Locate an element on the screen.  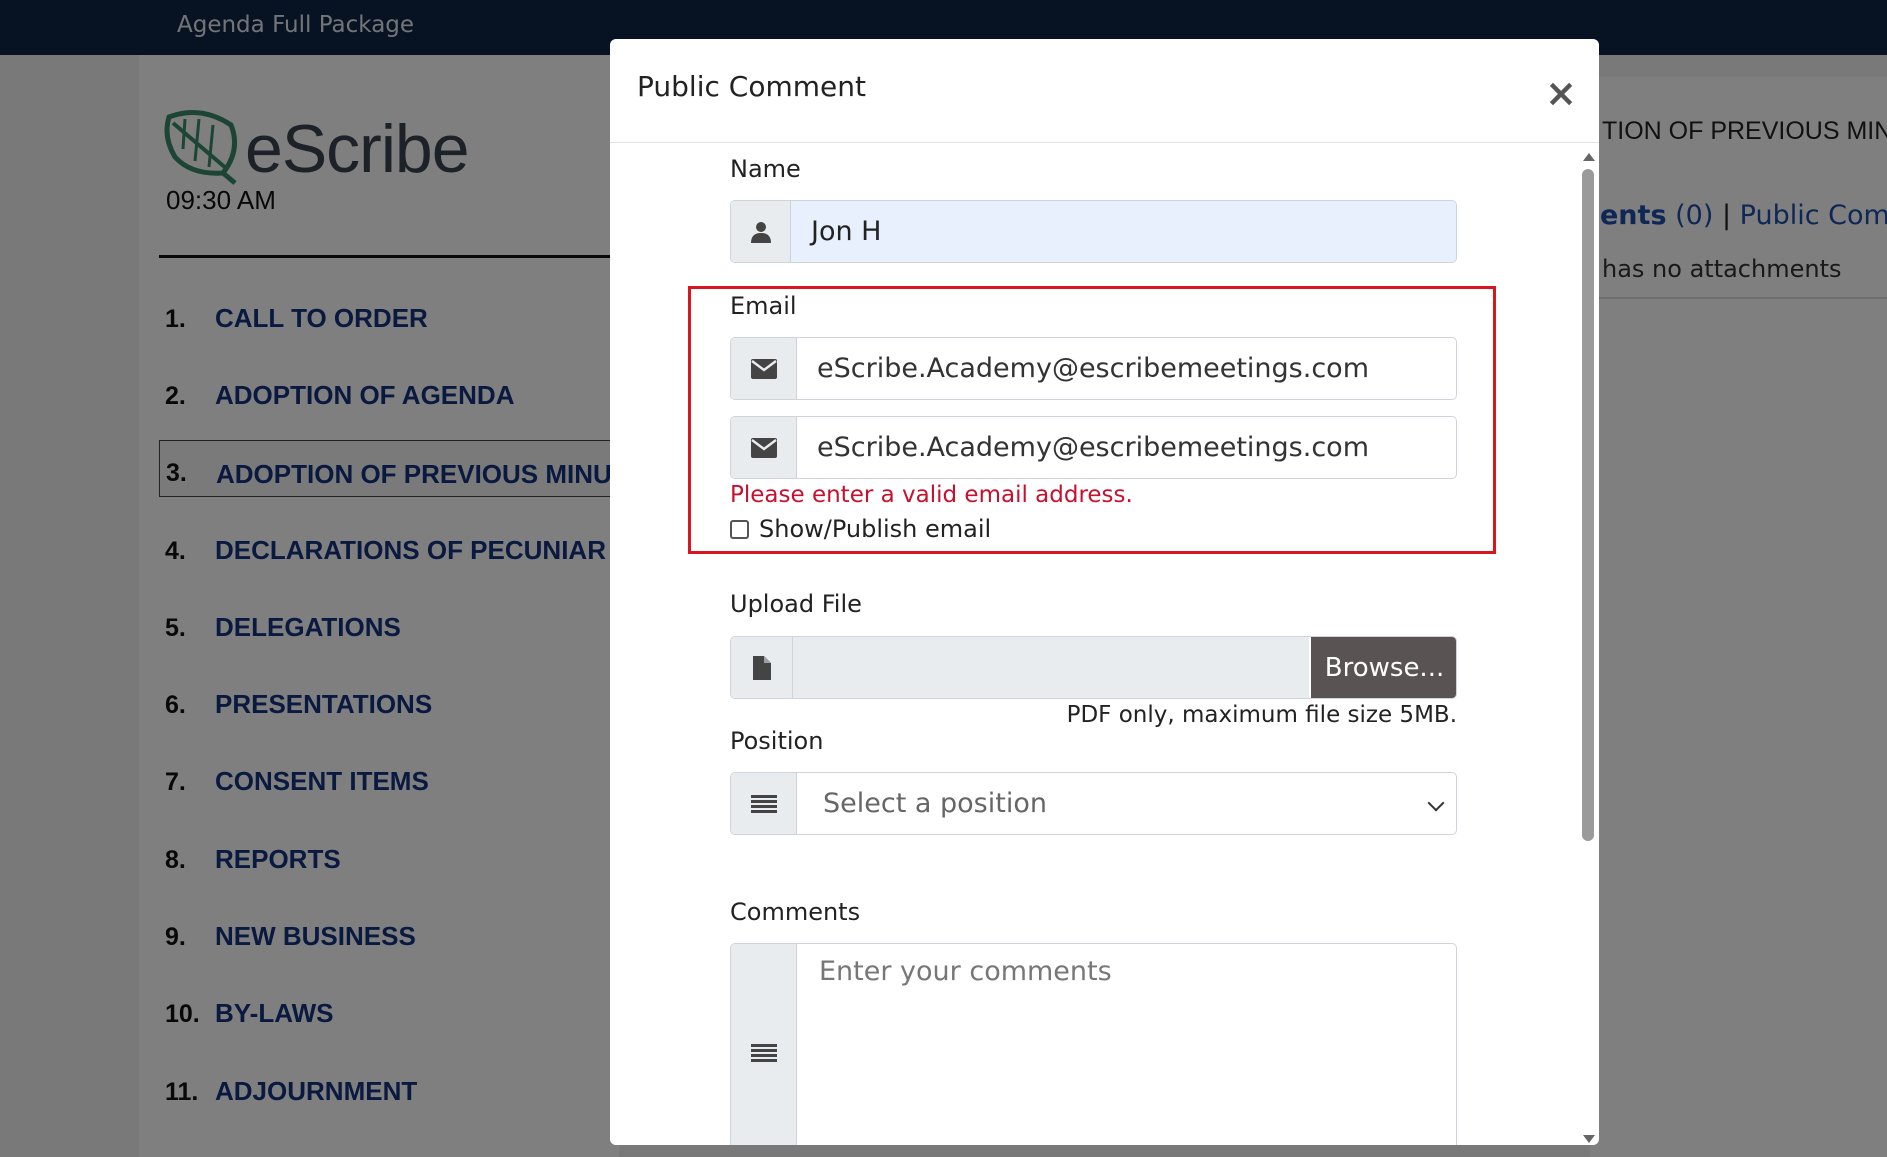
confirm-email-field: eScribe.Academy@escribemeetings.com is located at coordinates (1093, 447).